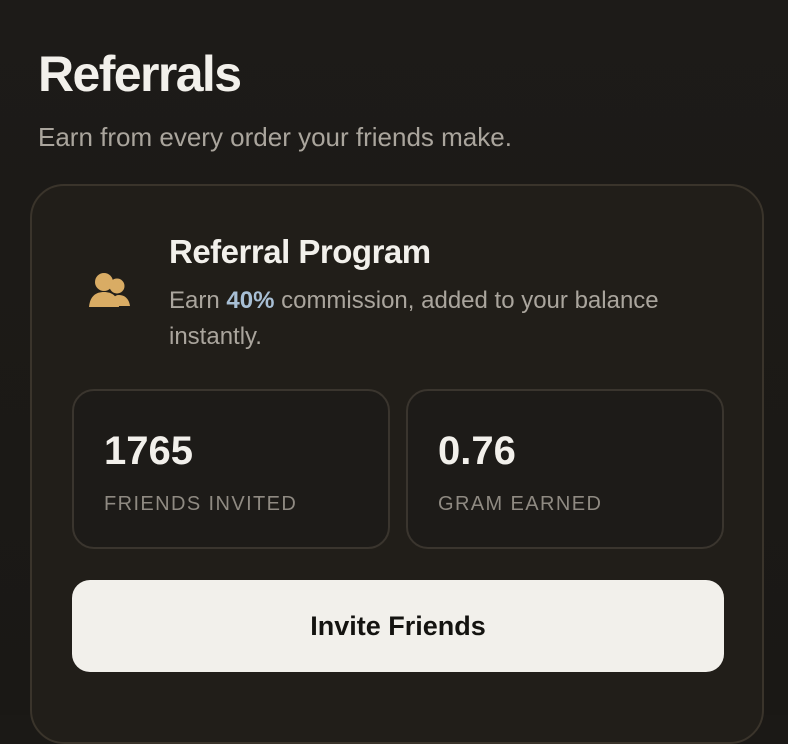 The height and width of the screenshot is (744, 788). What do you see at coordinates (520, 504) in the screenshot?
I see `gram-earned-label: Gram Earned` at bounding box center [520, 504].